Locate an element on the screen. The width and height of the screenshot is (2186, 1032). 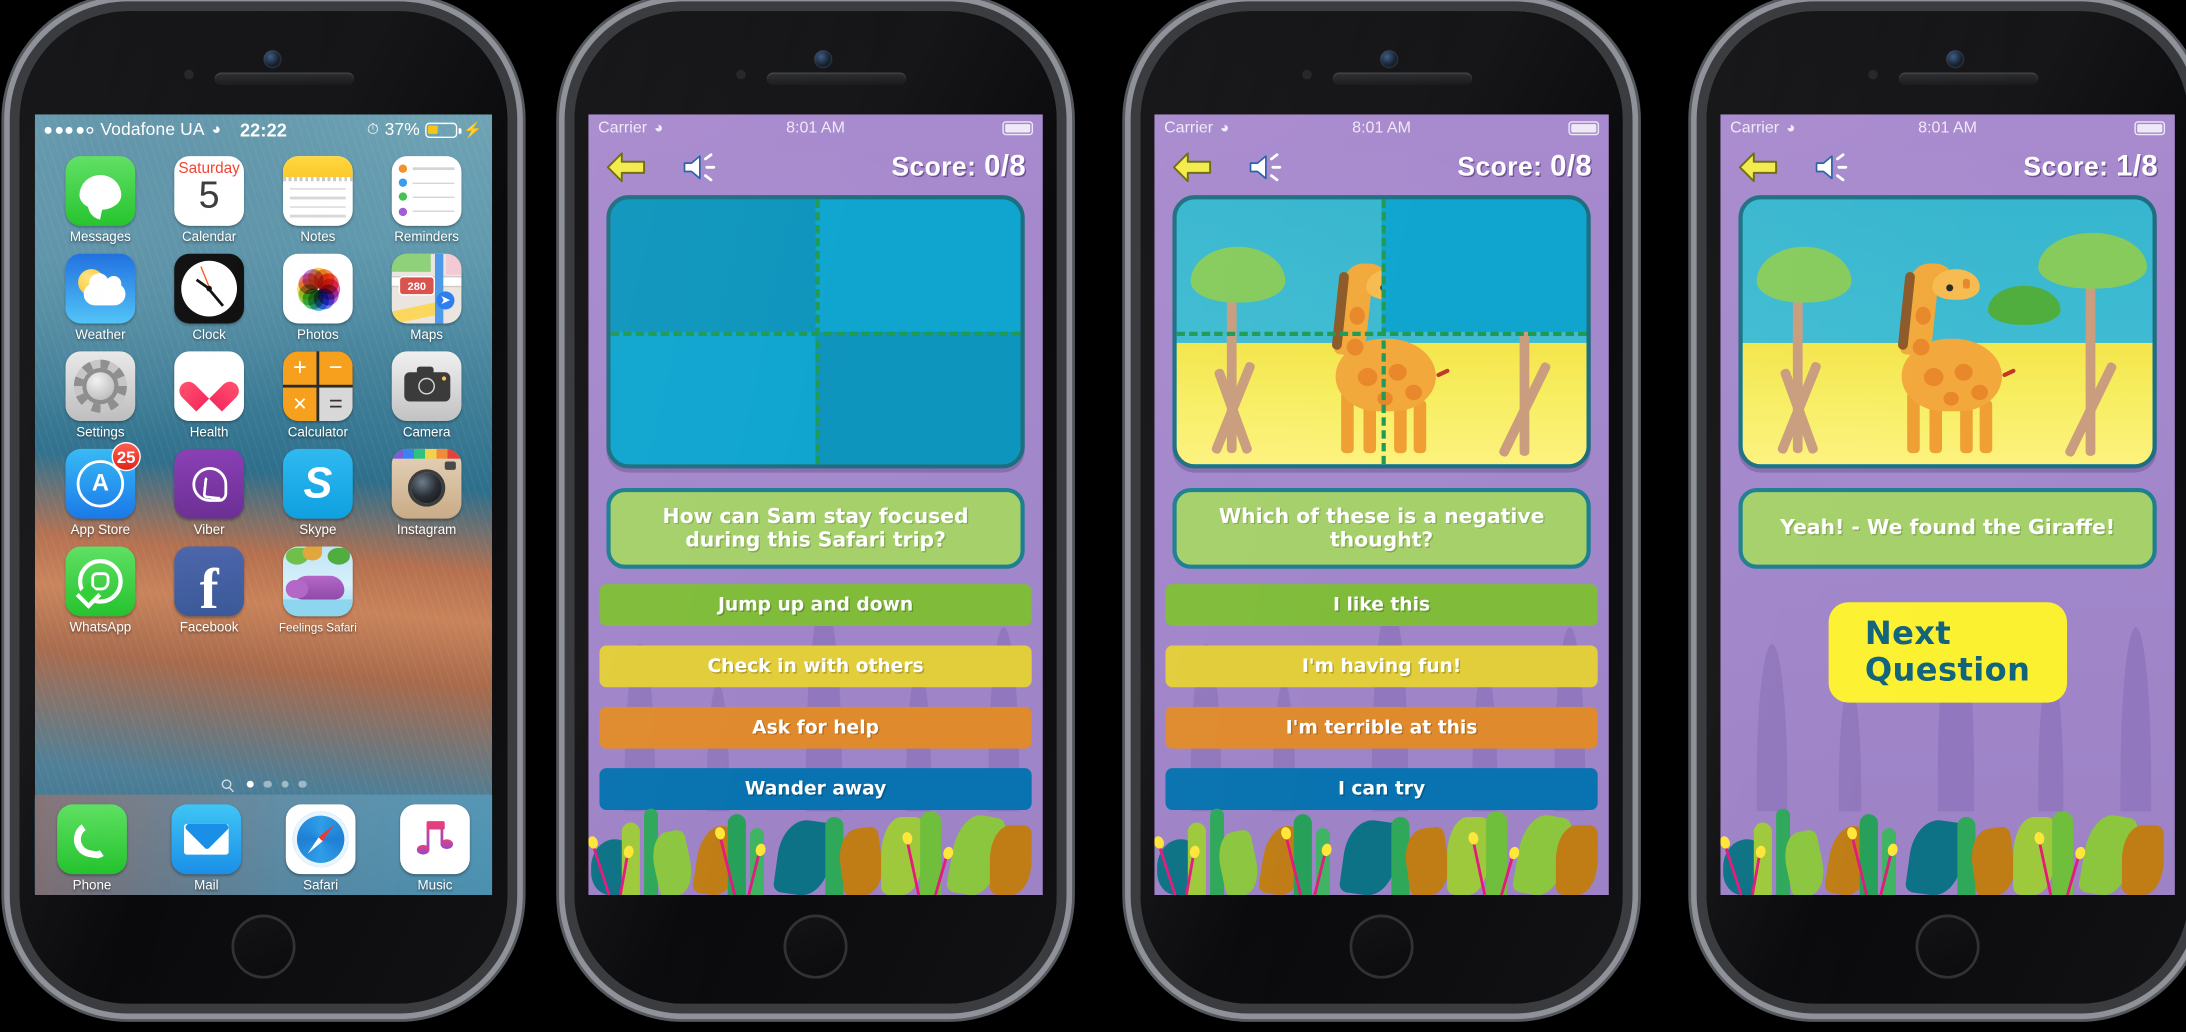
ios-status-bar: Vodafone UA ◕ 22:22 ⏱ 37% ⚡ is located at coordinates (263, 129).